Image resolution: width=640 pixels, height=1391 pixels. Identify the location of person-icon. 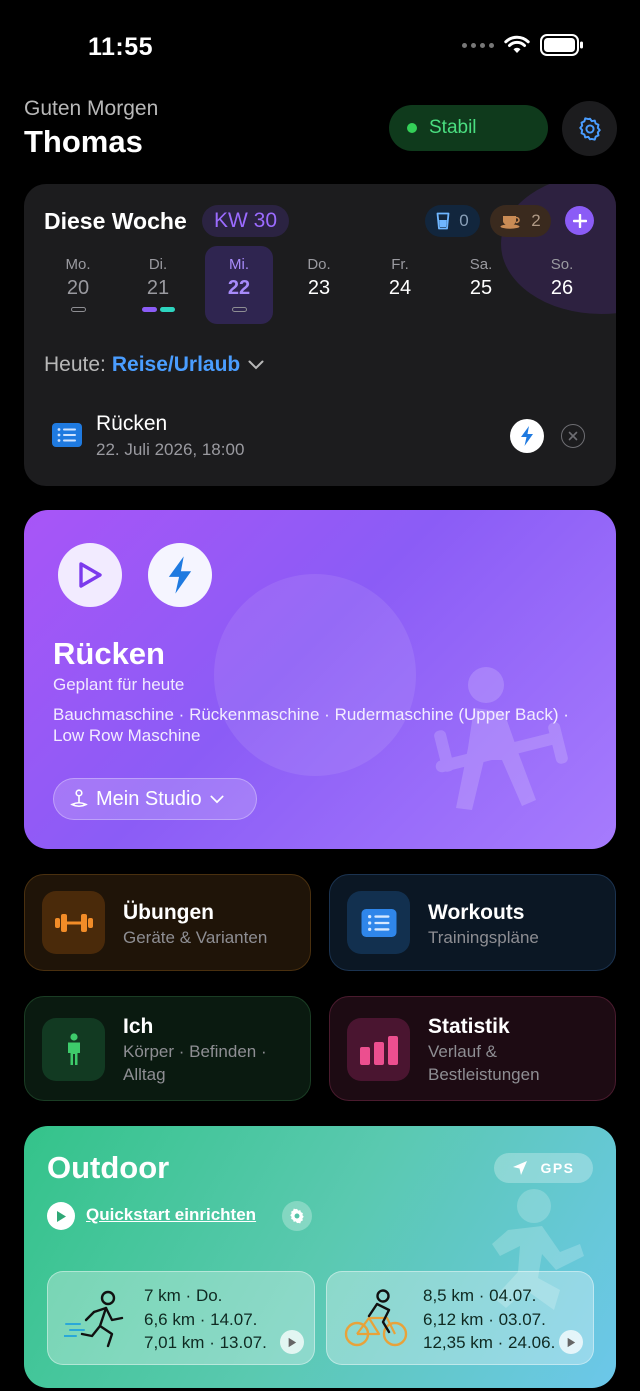
(73, 1049).